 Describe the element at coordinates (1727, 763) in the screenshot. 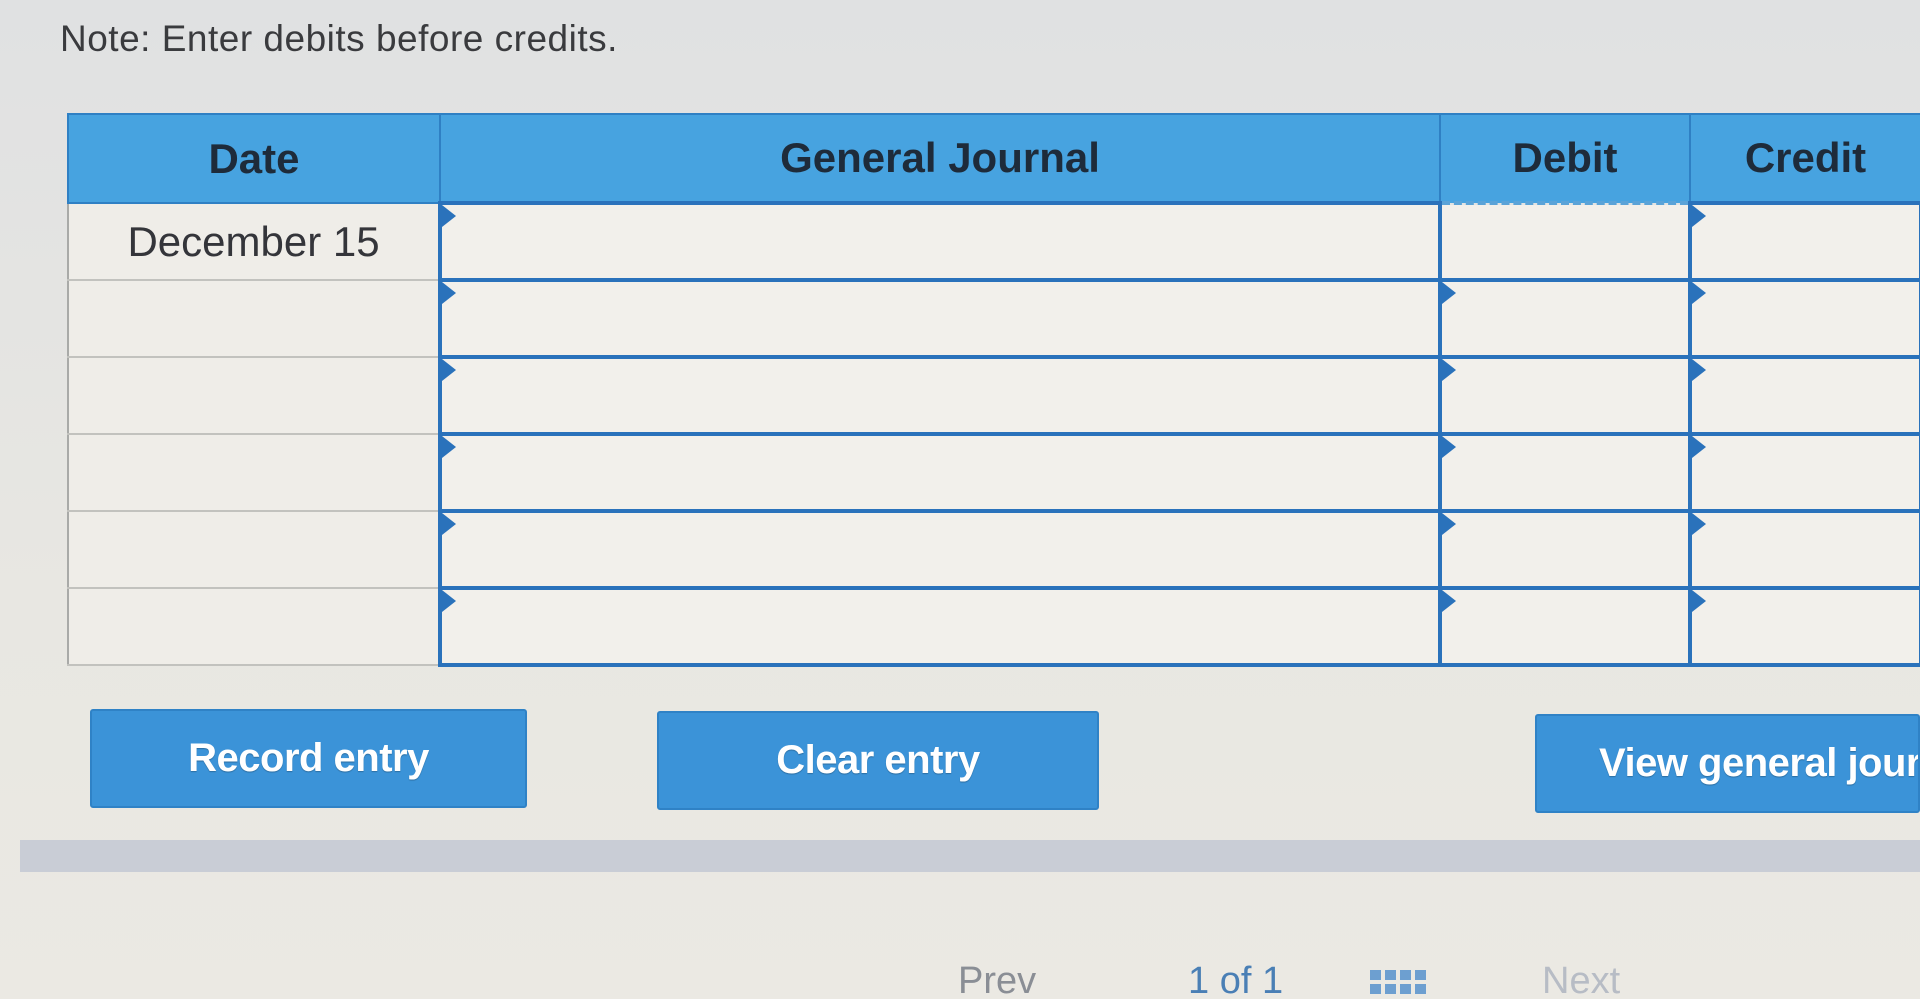

I see `view-general-journal-button: View general jour` at that location.